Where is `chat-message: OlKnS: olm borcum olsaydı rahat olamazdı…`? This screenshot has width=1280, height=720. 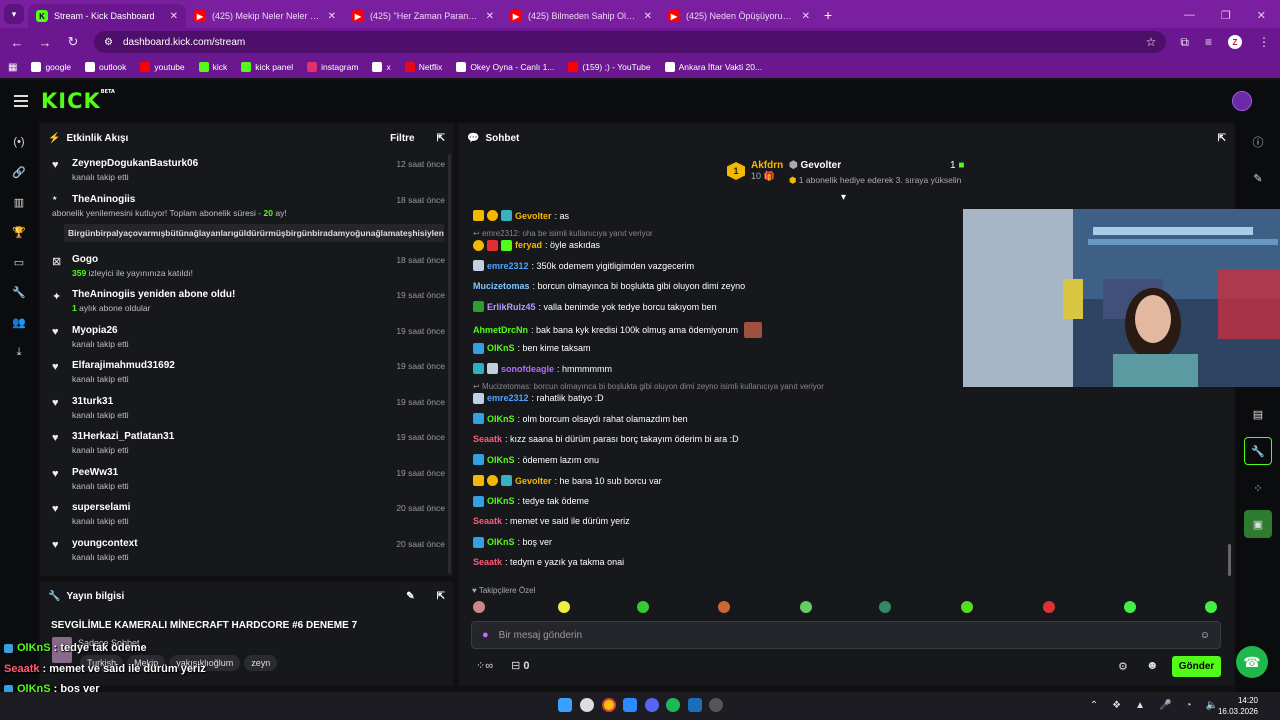 chat-message: OlKnS: olm borcum olsaydı rahat olamazdı… is located at coordinates (580, 419).